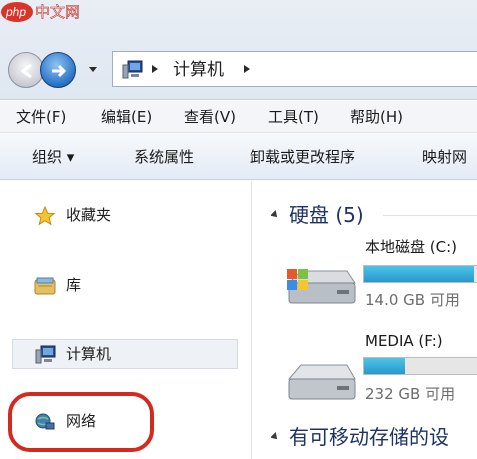  I want to click on nav-item-label: 计算机, so click(89, 354).